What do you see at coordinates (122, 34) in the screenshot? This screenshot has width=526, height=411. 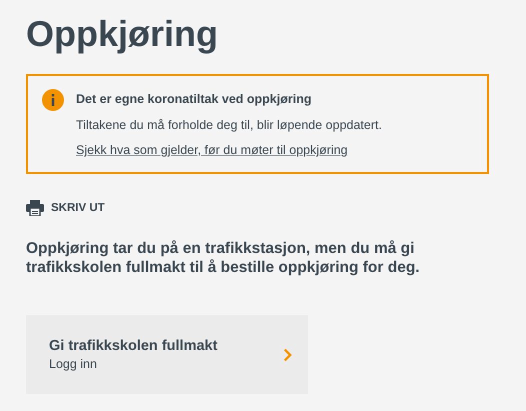 I see `page-title: Oppkjøring` at bounding box center [122, 34].